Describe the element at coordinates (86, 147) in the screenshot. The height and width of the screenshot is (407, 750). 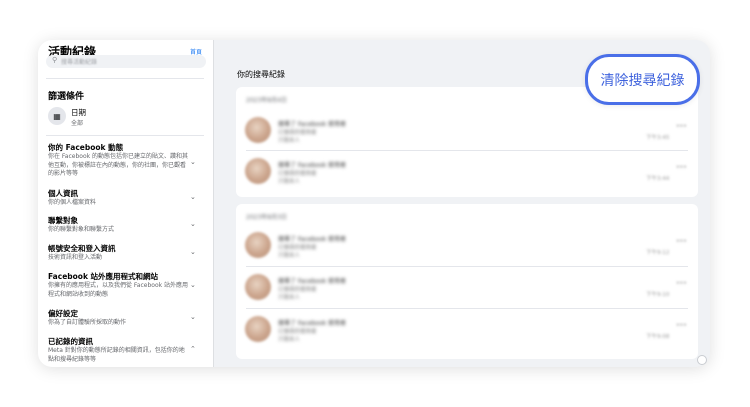
I see `category-title: 你的 Facebook 動態` at that location.